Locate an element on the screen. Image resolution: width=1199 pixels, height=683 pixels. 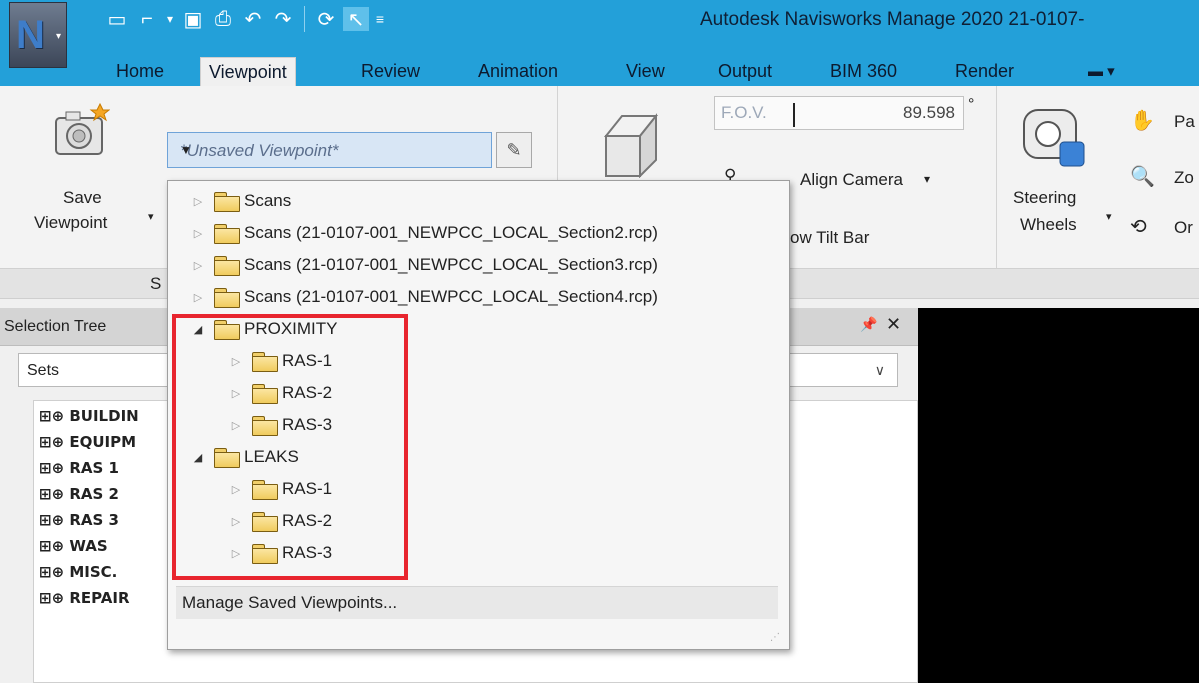
application-menu-button: N ▾ is located at coordinates (38, 35).